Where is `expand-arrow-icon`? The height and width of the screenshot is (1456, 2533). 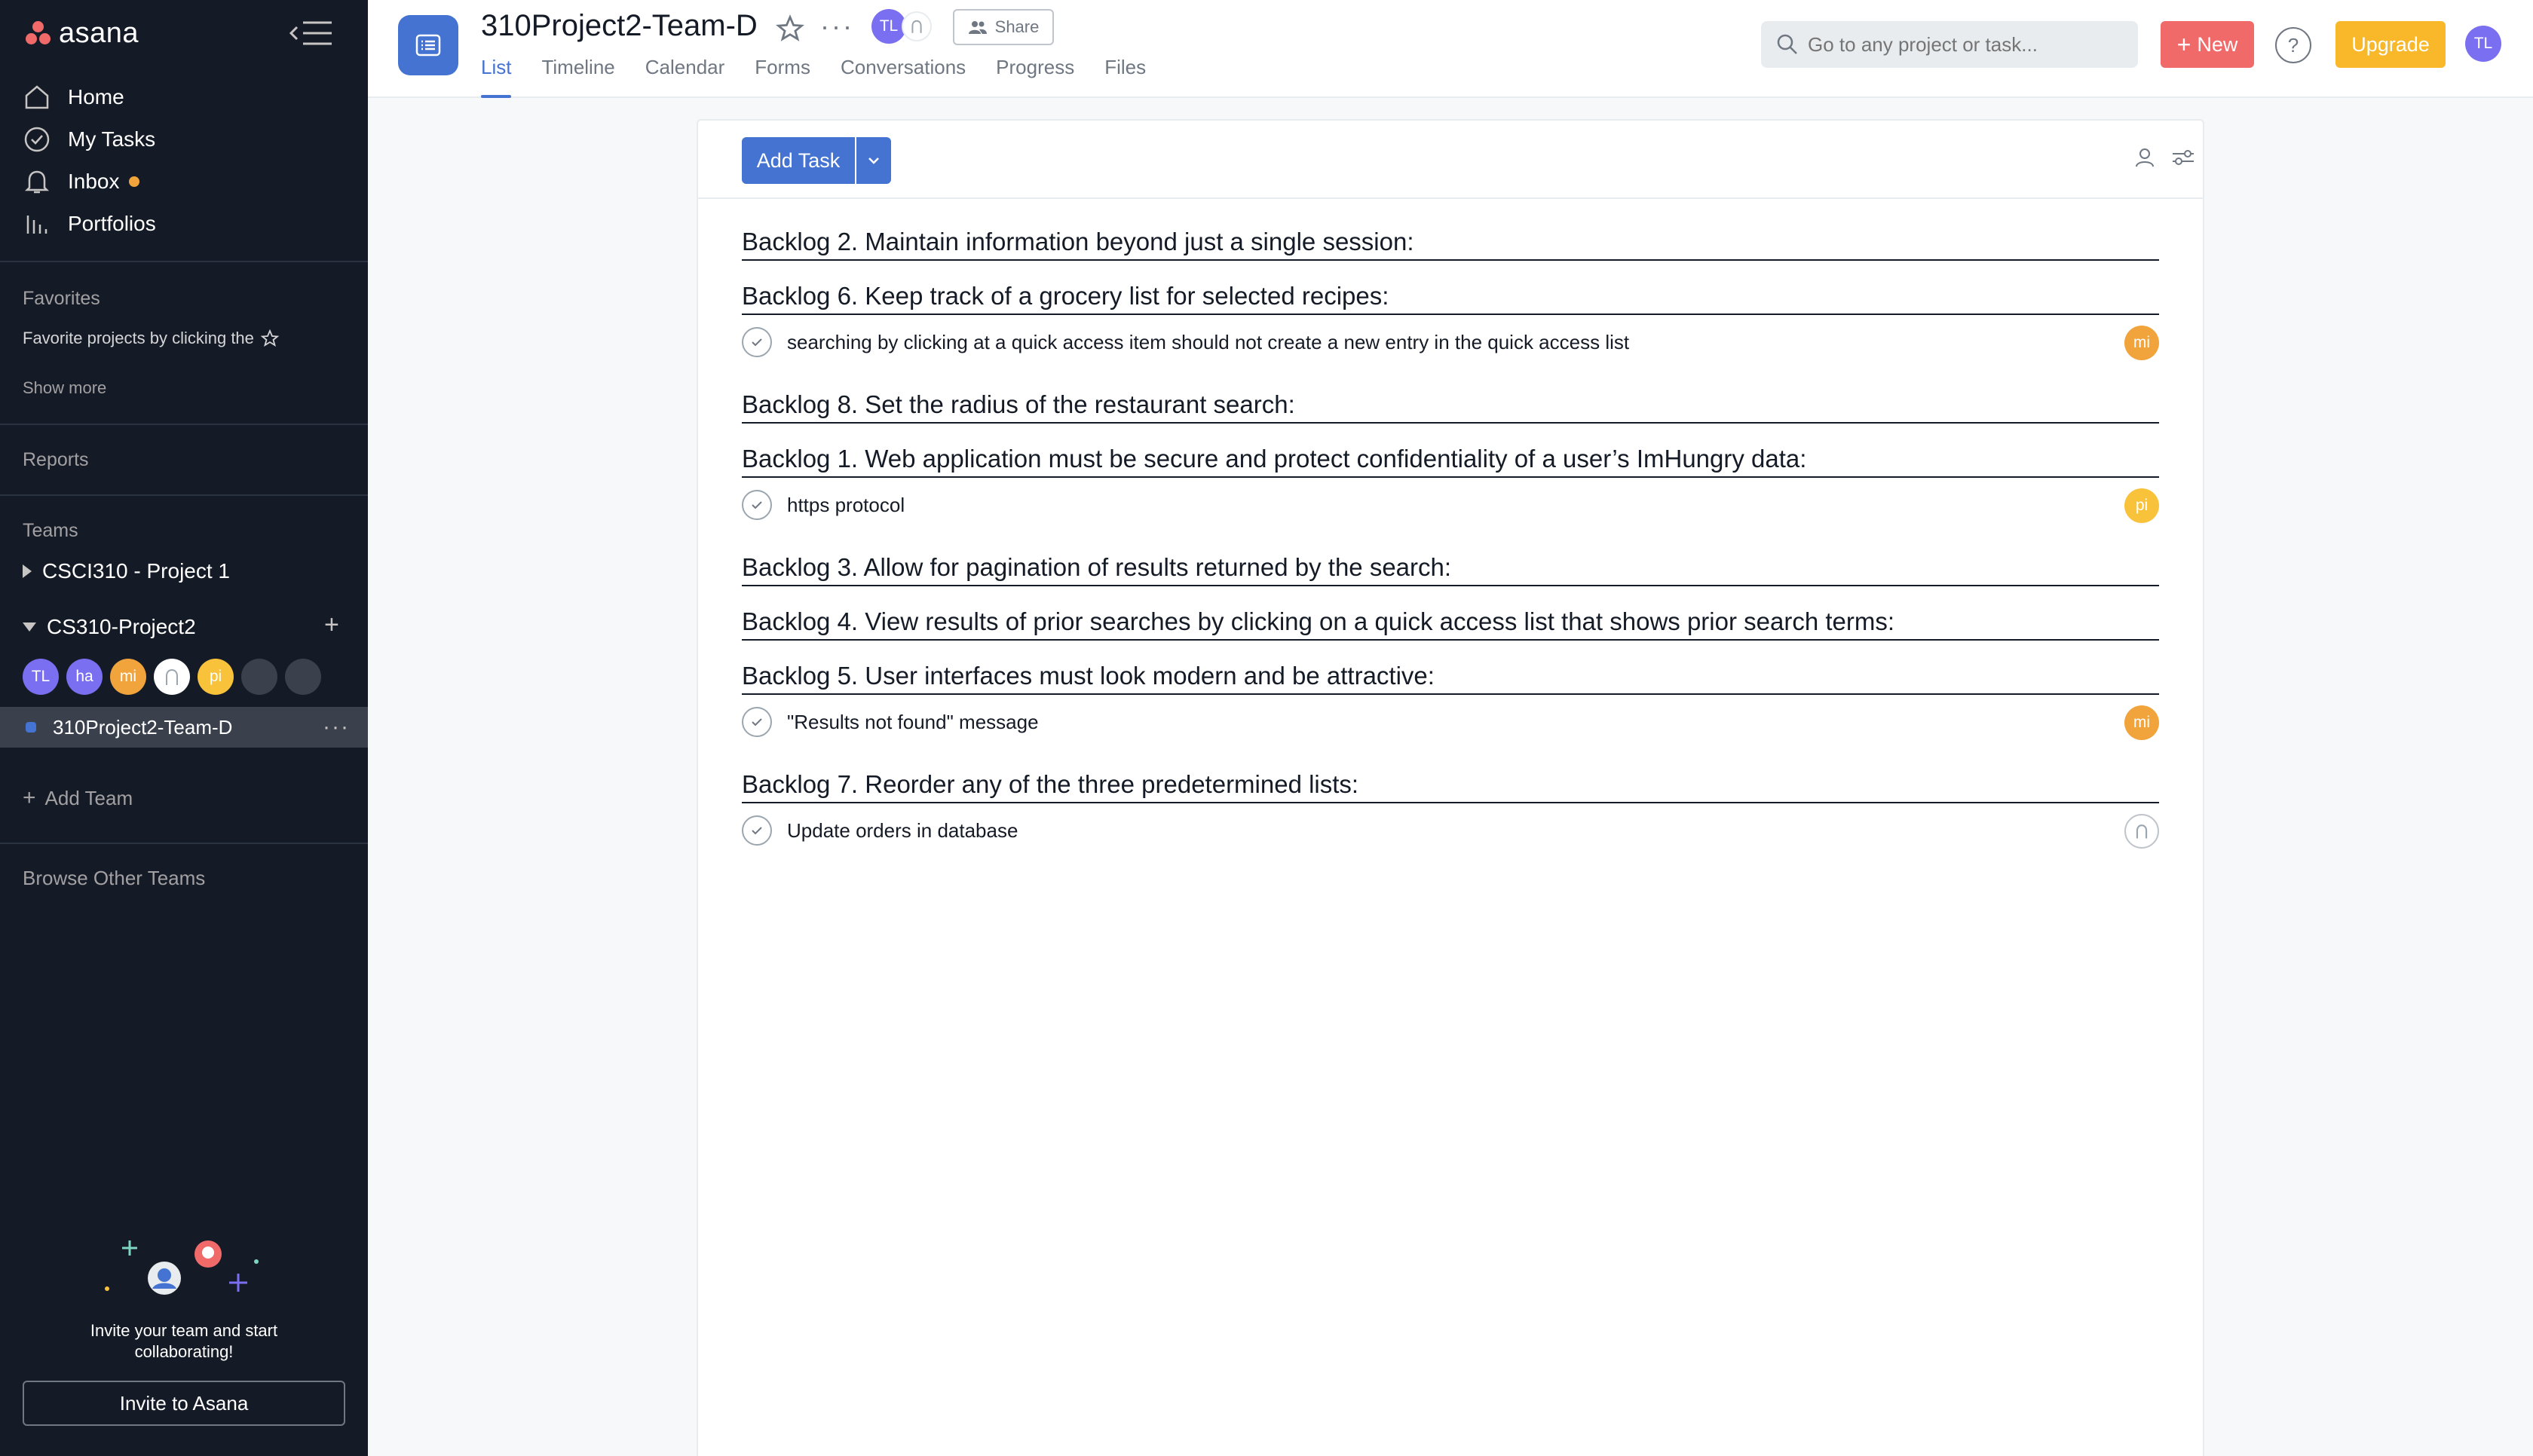
expand-arrow-icon is located at coordinates (27, 571).